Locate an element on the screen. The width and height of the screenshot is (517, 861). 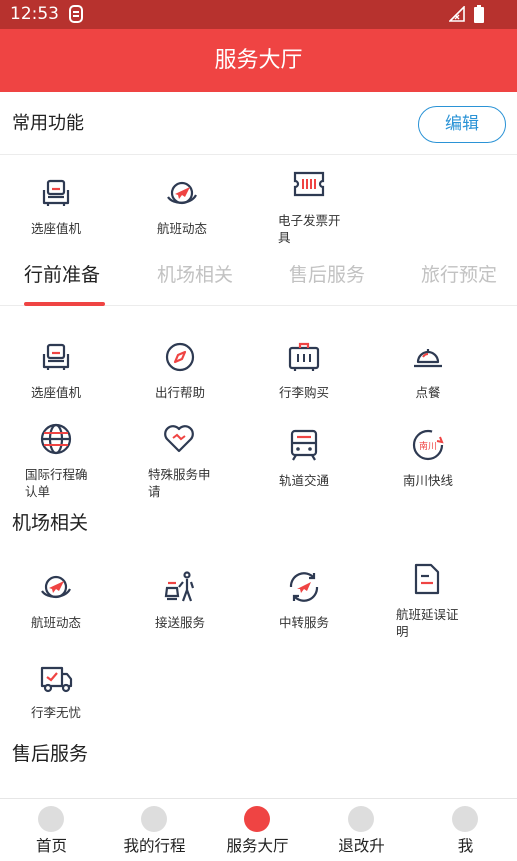
trips-icon is located at coordinates (154, 819).